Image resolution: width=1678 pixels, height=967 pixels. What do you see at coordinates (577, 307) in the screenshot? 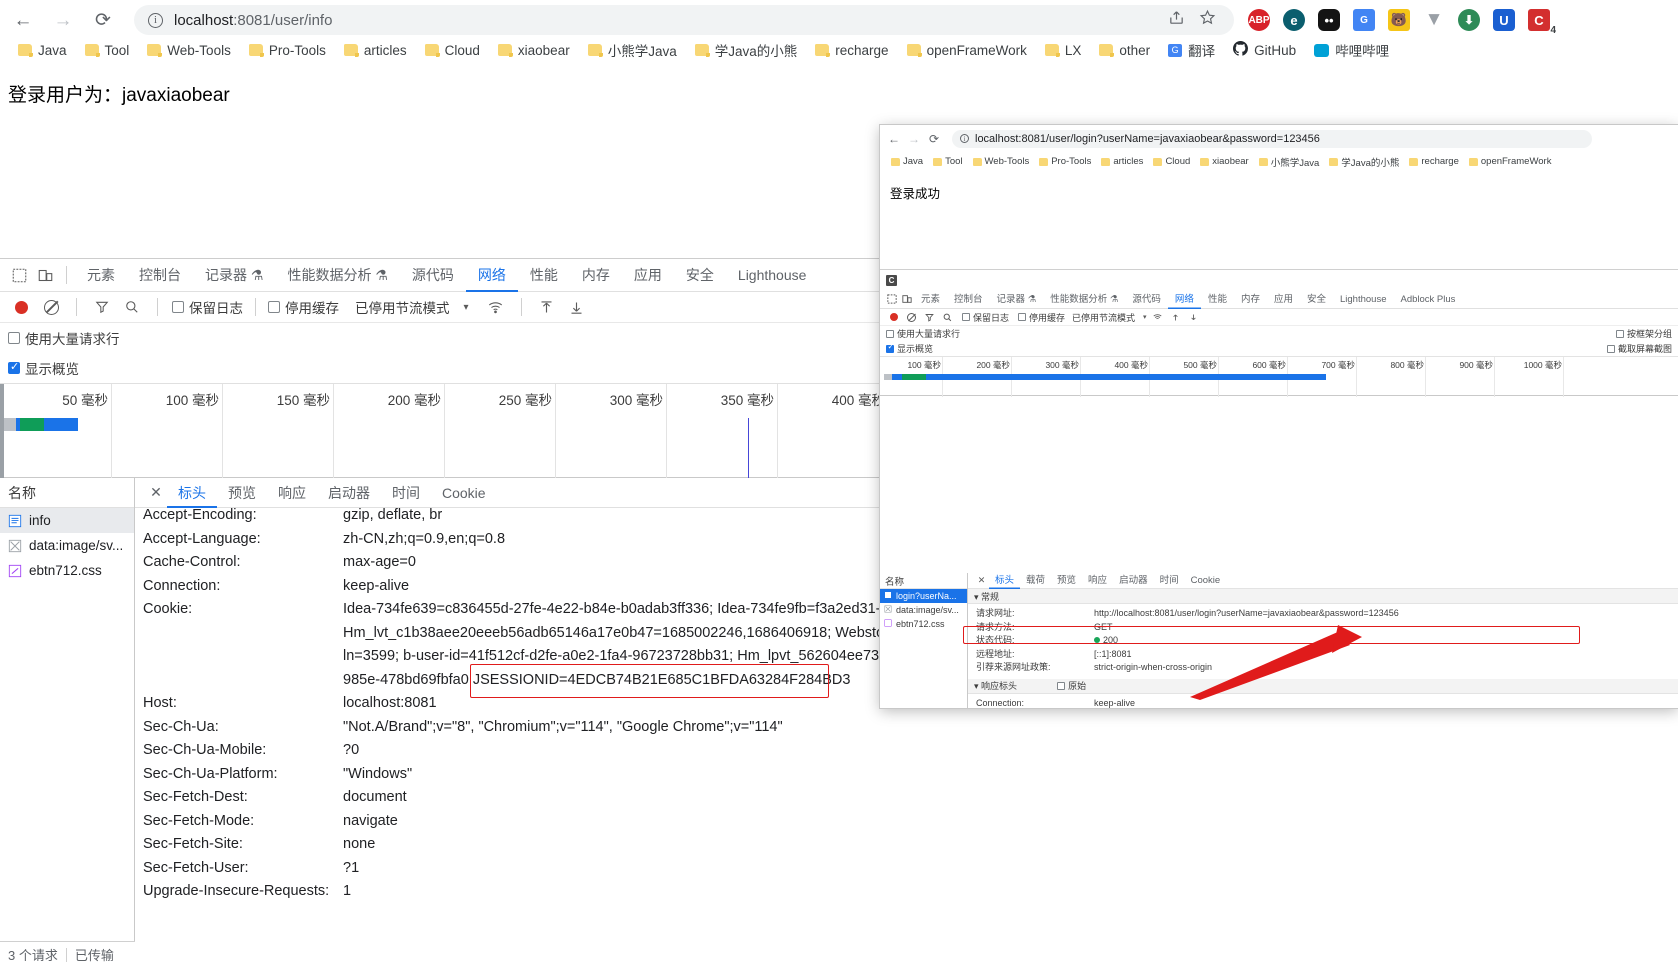
I see `export-har-icon` at bounding box center [577, 307].